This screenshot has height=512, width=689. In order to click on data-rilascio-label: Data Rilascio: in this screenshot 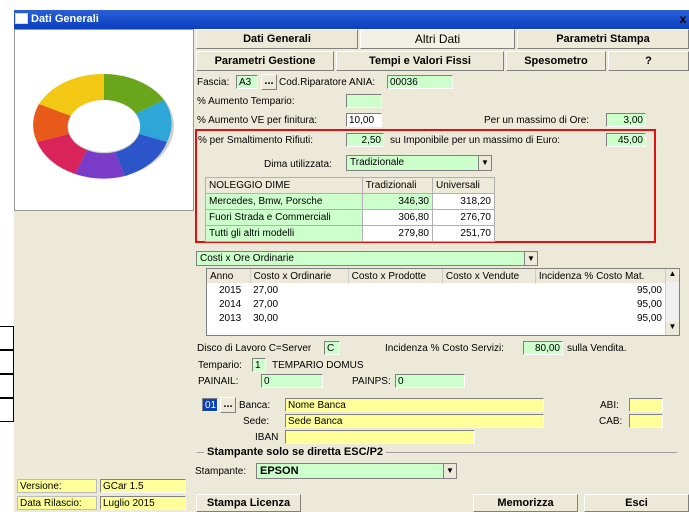, I will do `click(57, 503)`.